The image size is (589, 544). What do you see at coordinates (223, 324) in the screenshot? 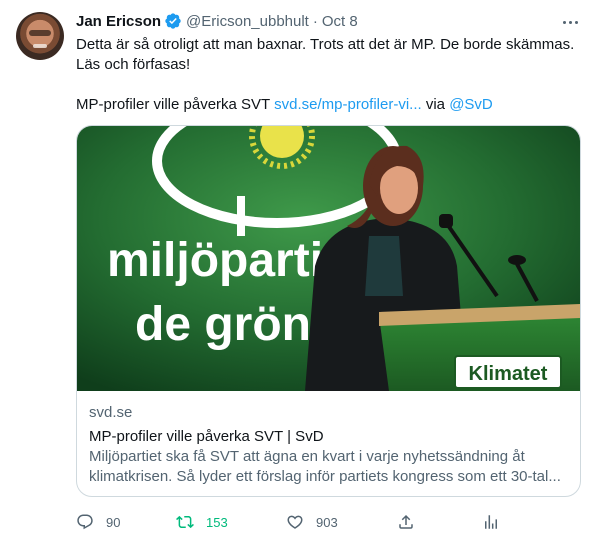
I see `banner-text-line2: de grön` at bounding box center [223, 324].